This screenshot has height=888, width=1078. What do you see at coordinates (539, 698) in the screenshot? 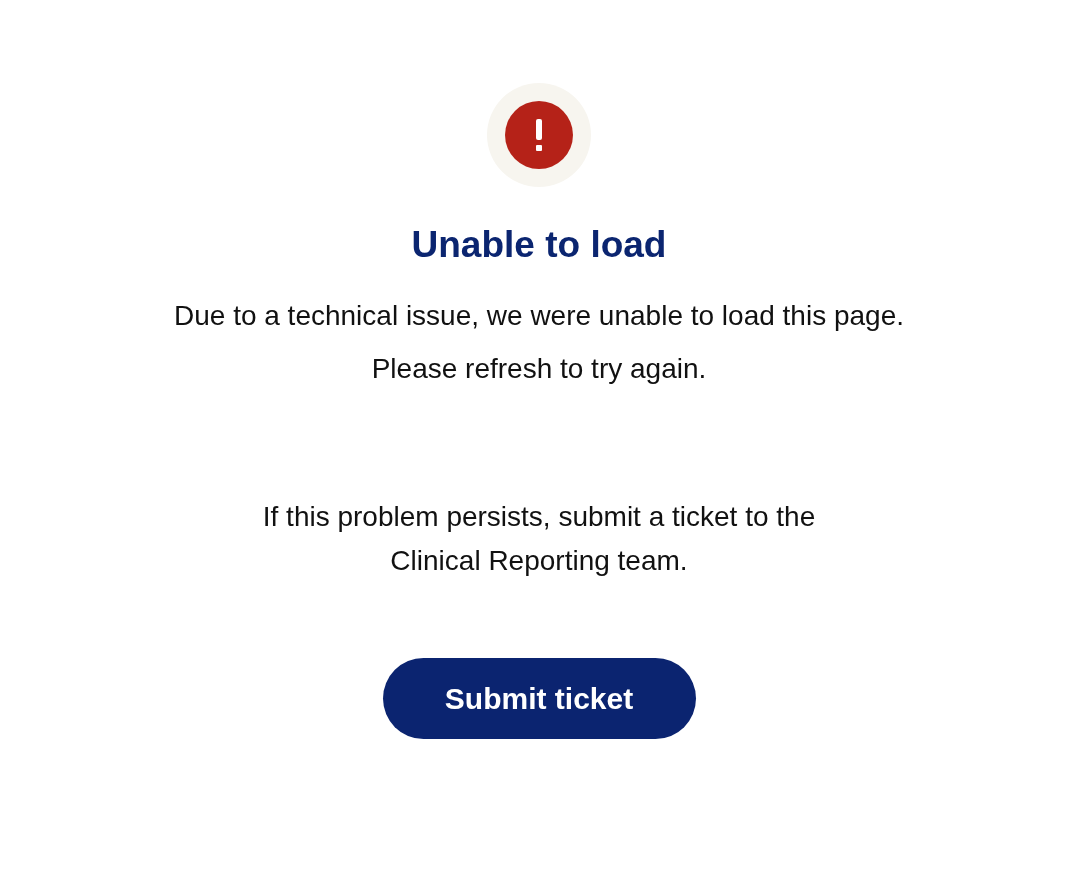
I see `submit-ticket-button: Submit ticket` at bounding box center [539, 698].